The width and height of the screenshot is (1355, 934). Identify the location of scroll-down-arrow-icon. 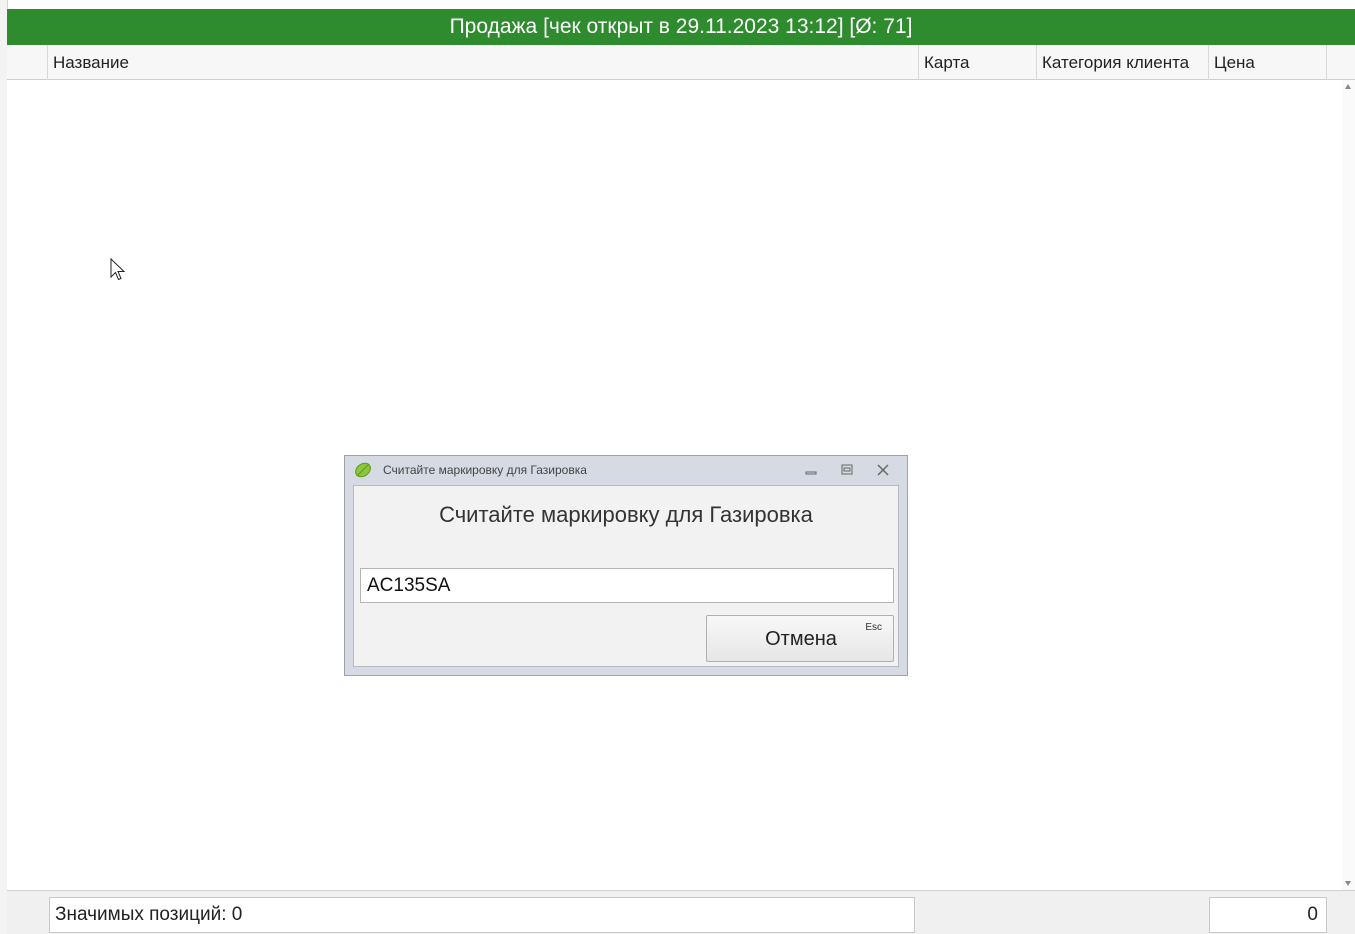
(1348, 883).